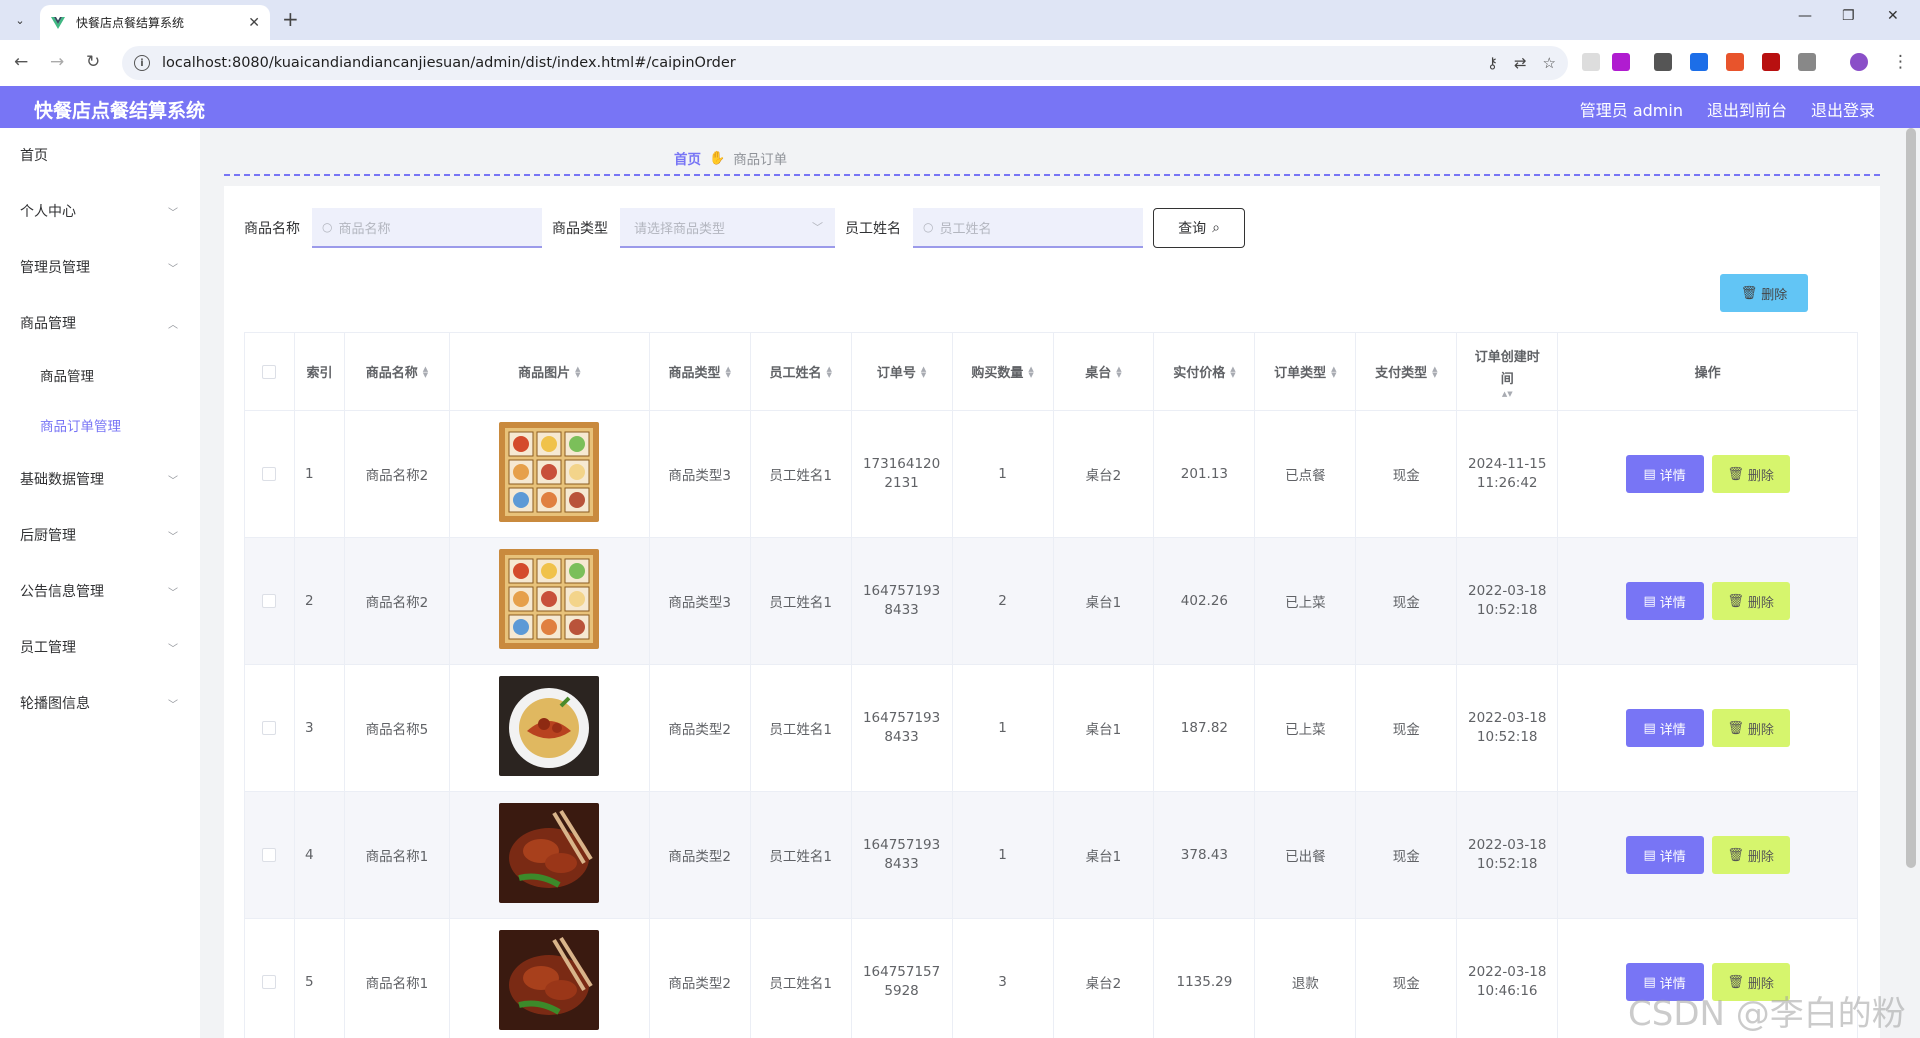 Image resolution: width=1920 pixels, height=1038 pixels. I want to click on back-icon: ←, so click(21, 62).